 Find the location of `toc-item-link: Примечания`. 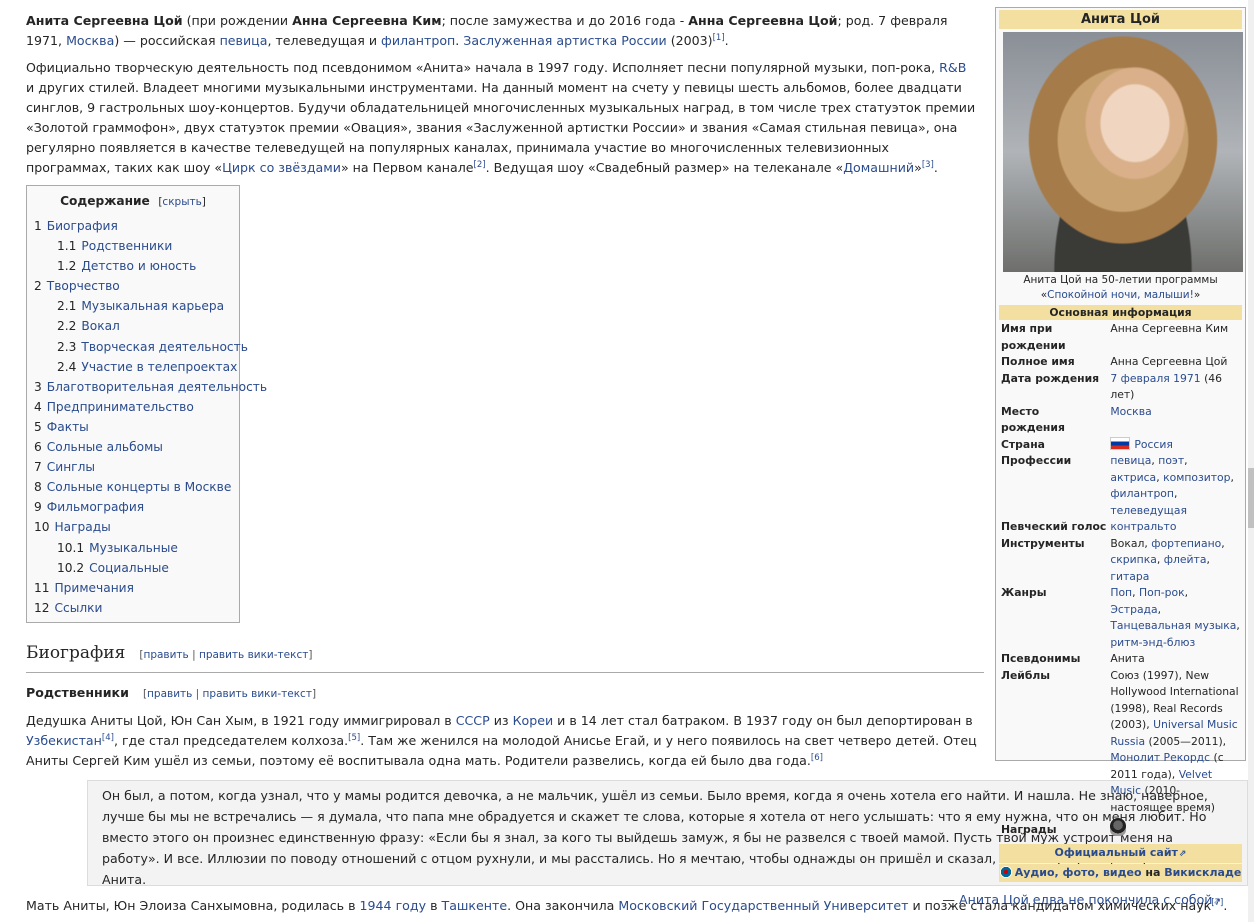

toc-item-link: Примечания is located at coordinates (94, 588).